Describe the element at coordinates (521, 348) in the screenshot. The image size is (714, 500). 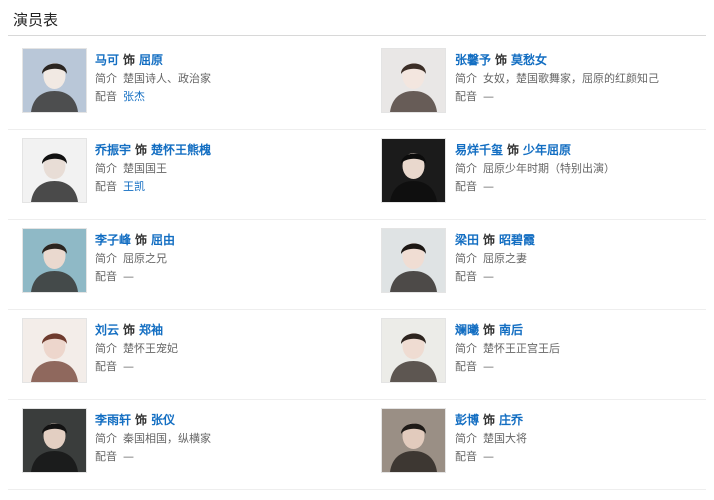
I see `intro-text: 楚怀王正宫王后` at that location.